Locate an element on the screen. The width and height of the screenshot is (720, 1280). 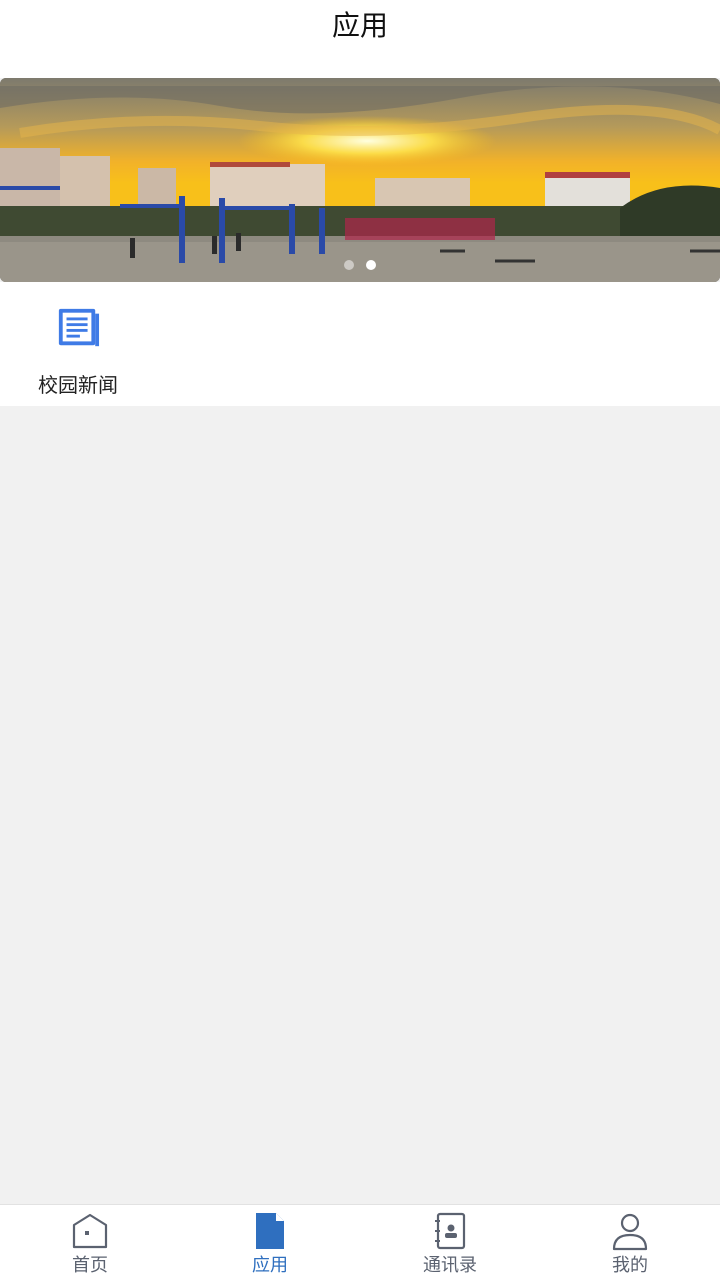
tab-label: 通讯录 is located at coordinates (450, 1265).